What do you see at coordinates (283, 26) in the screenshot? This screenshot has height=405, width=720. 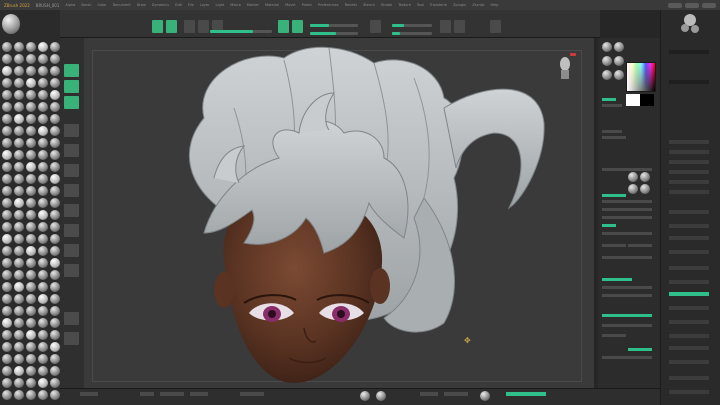 I see `zadd-button` at bounding box center [283, 26].